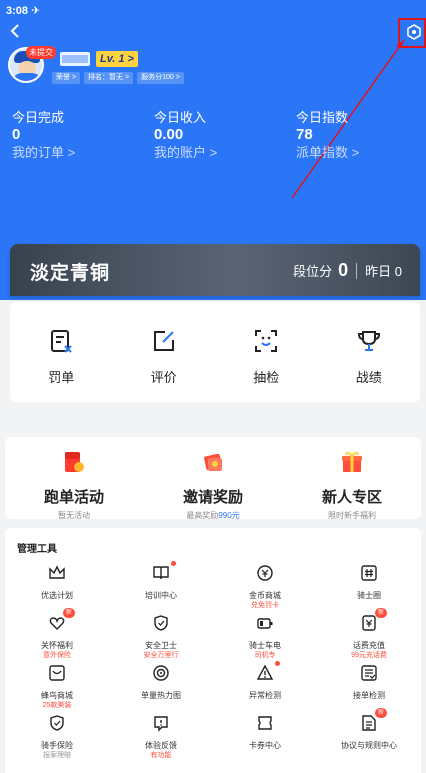 Image resolution: width=426 pixels, height=773 pixels. What do you see at coordinates (352, 485) in the screenshot?
I see `activity-newcomer: 新人专区 限时新手福利` at bounding box center [352, 485].